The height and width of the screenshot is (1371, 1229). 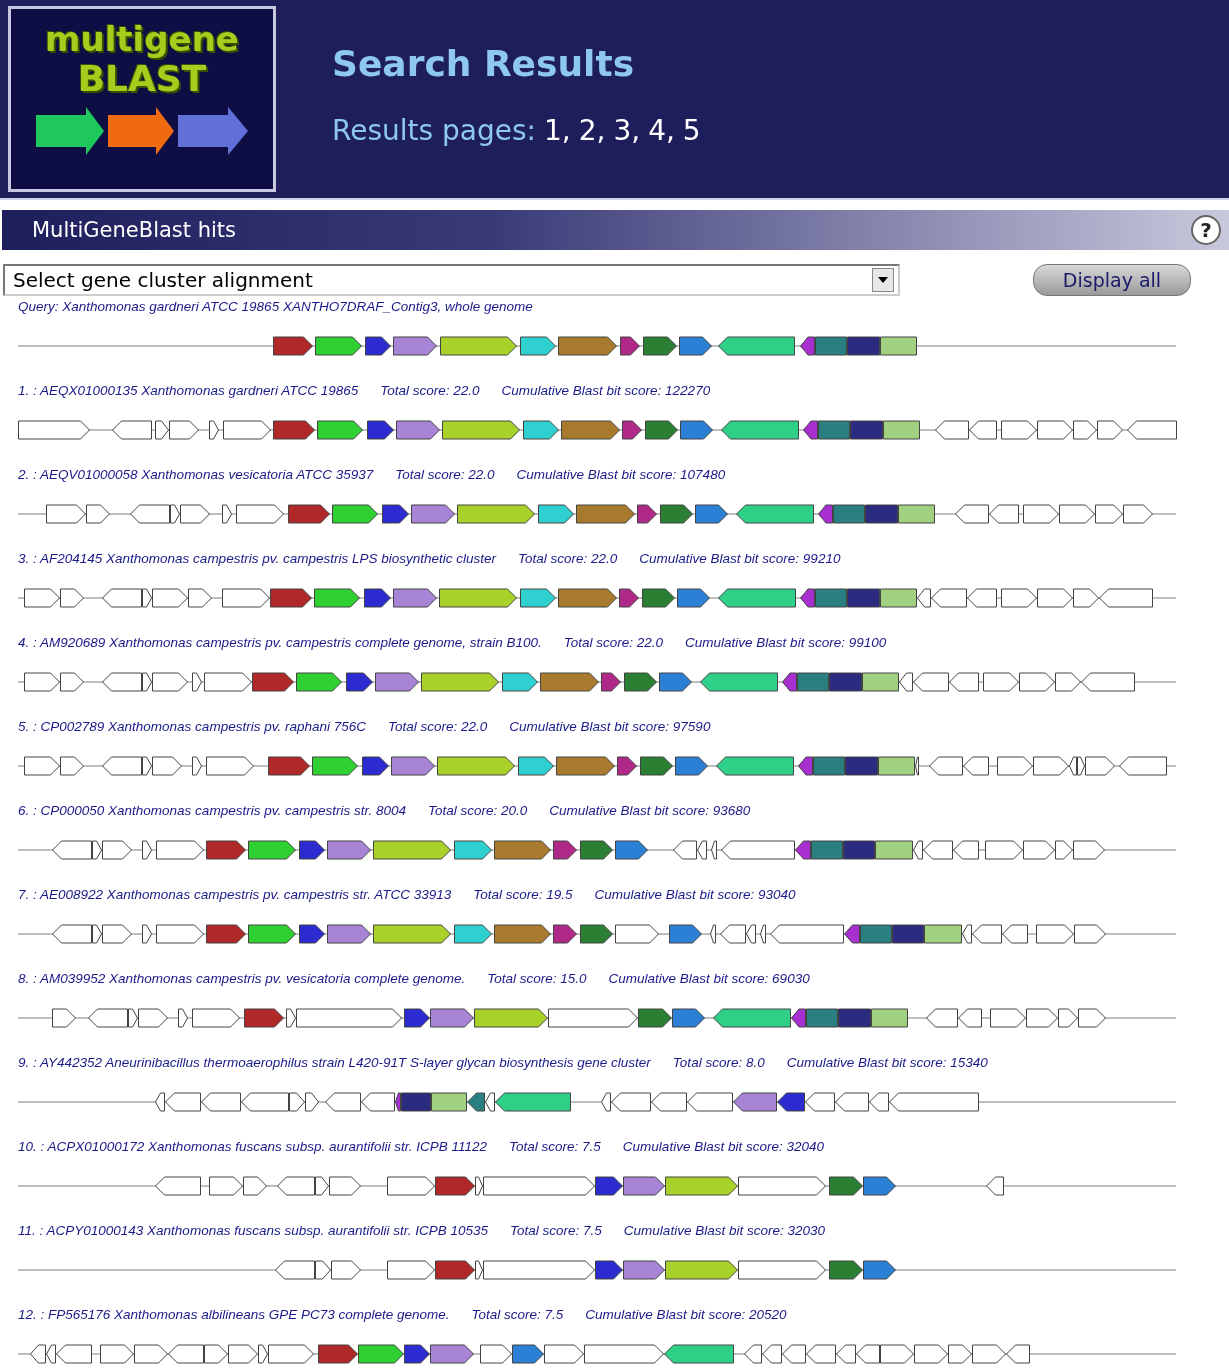 What do you see at coordinates (883, 280) in the screenshot?
I see `dropdown-icon` at bounding box center [883, 280].